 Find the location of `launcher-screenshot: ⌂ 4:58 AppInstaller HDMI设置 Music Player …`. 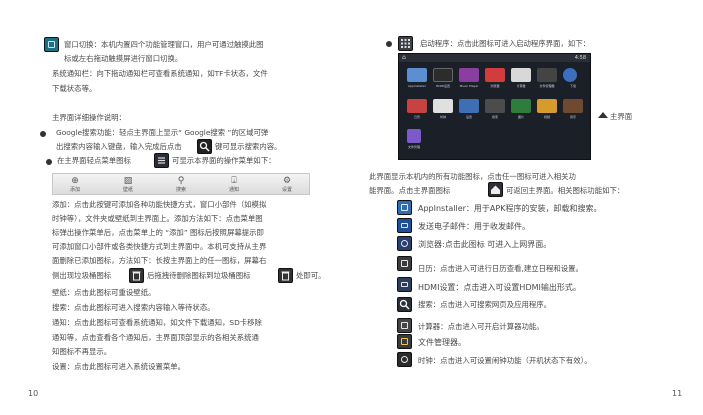

launcher-screenshot: ⌂ 4:58 AppInstaller HDMI设置 Music Player … is located at coordinates (494, 106).